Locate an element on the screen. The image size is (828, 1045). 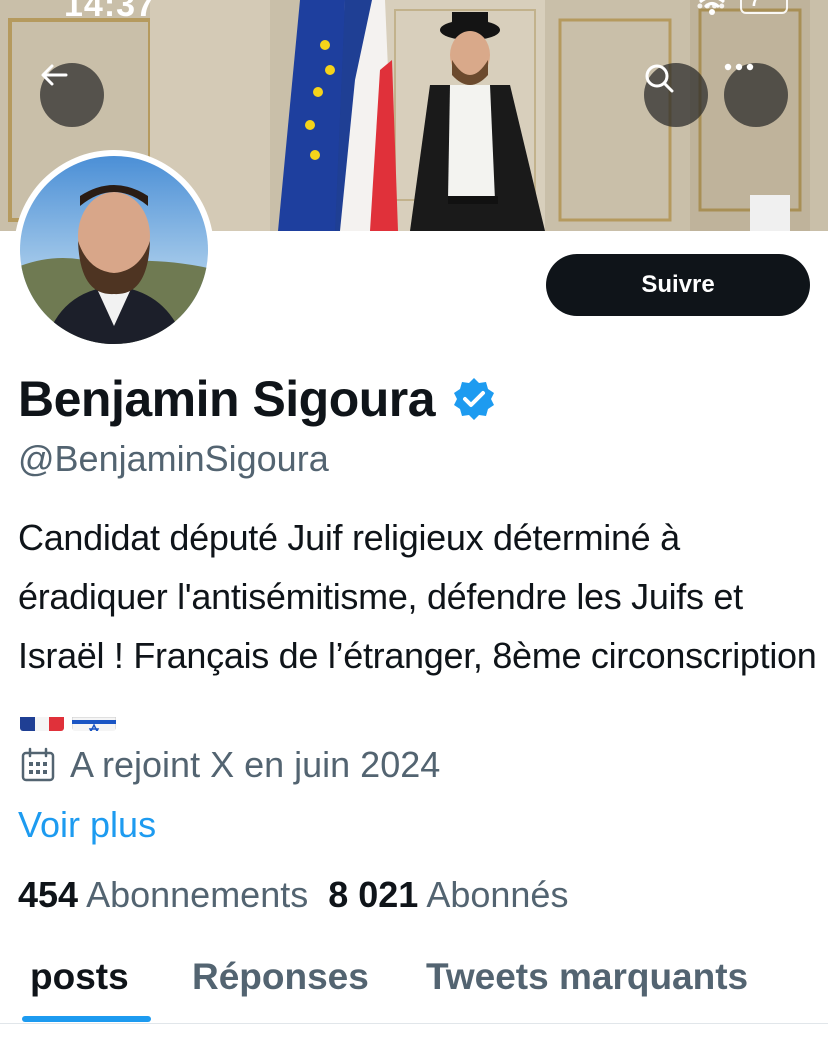
profile-name-row: Benjamin Sigoura is located at coordinates (257, 399).